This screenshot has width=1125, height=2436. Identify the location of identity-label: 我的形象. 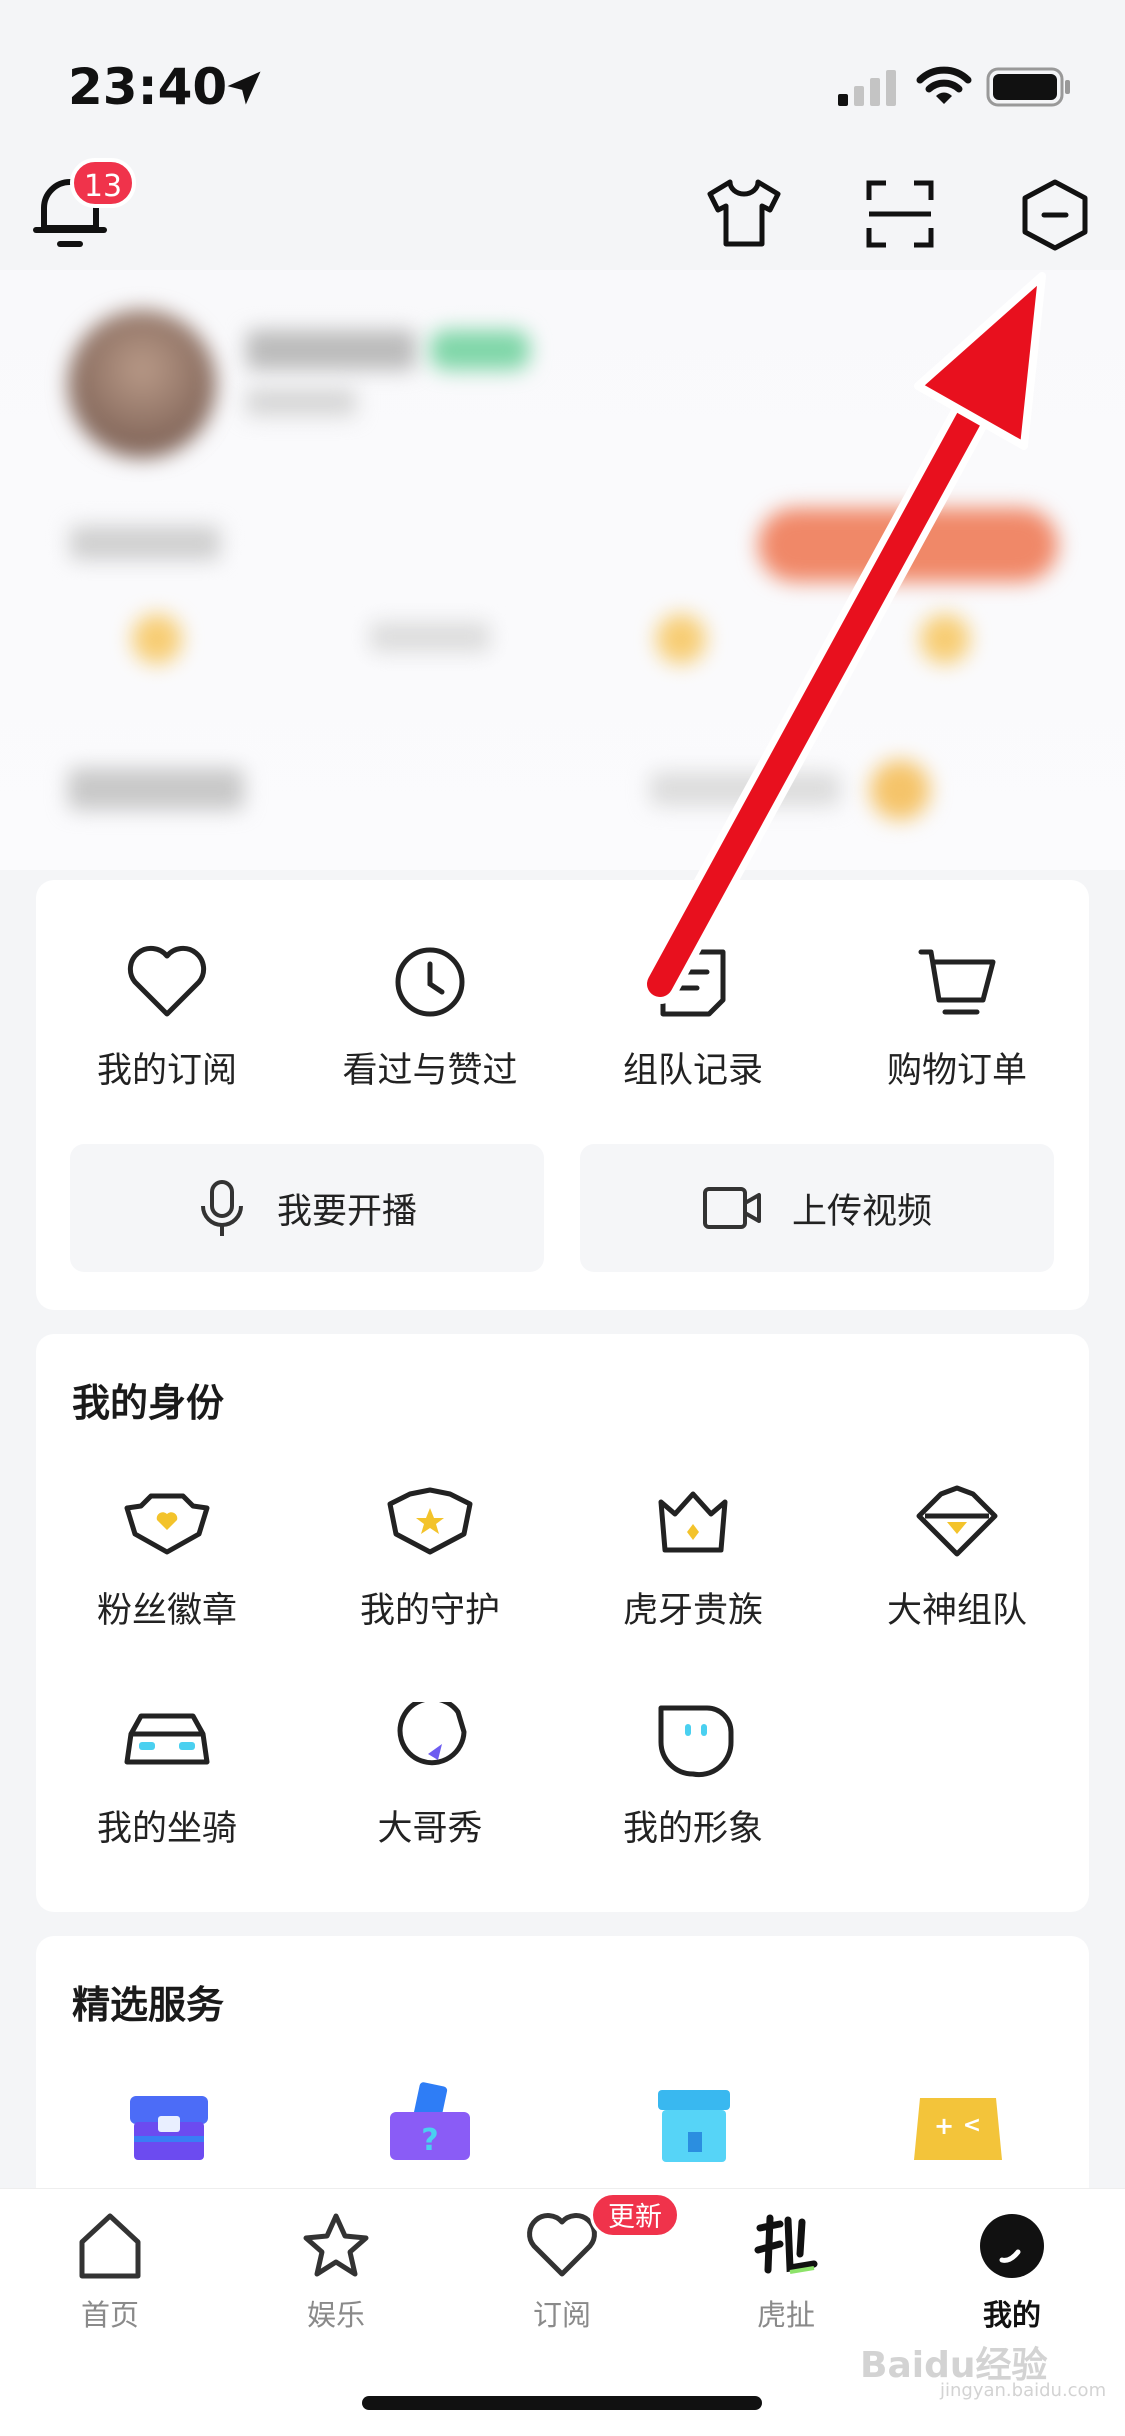
(692, 1829).